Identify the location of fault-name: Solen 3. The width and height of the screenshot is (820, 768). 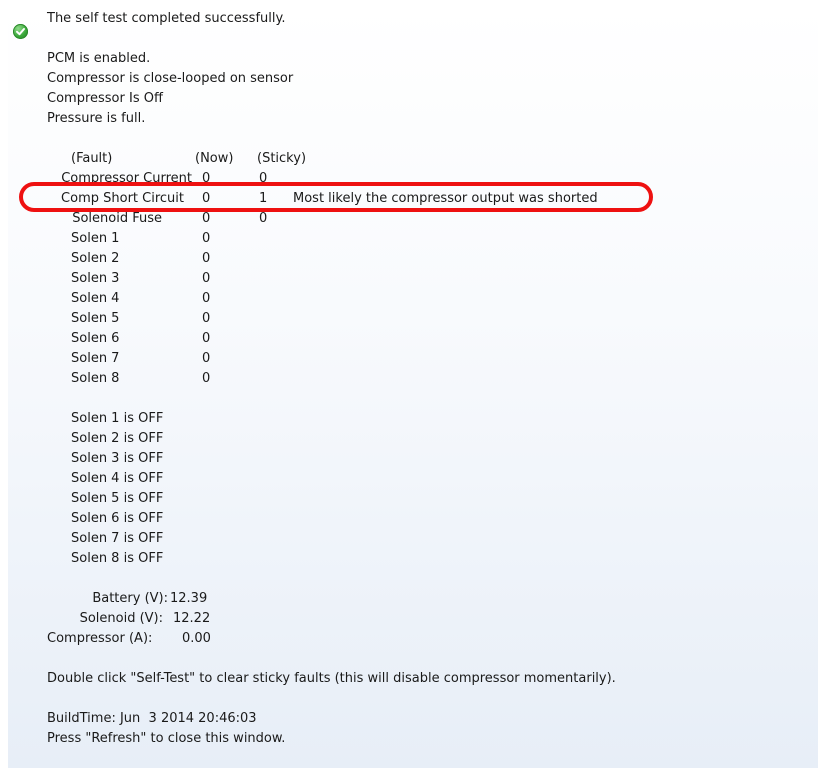
(95, 278).